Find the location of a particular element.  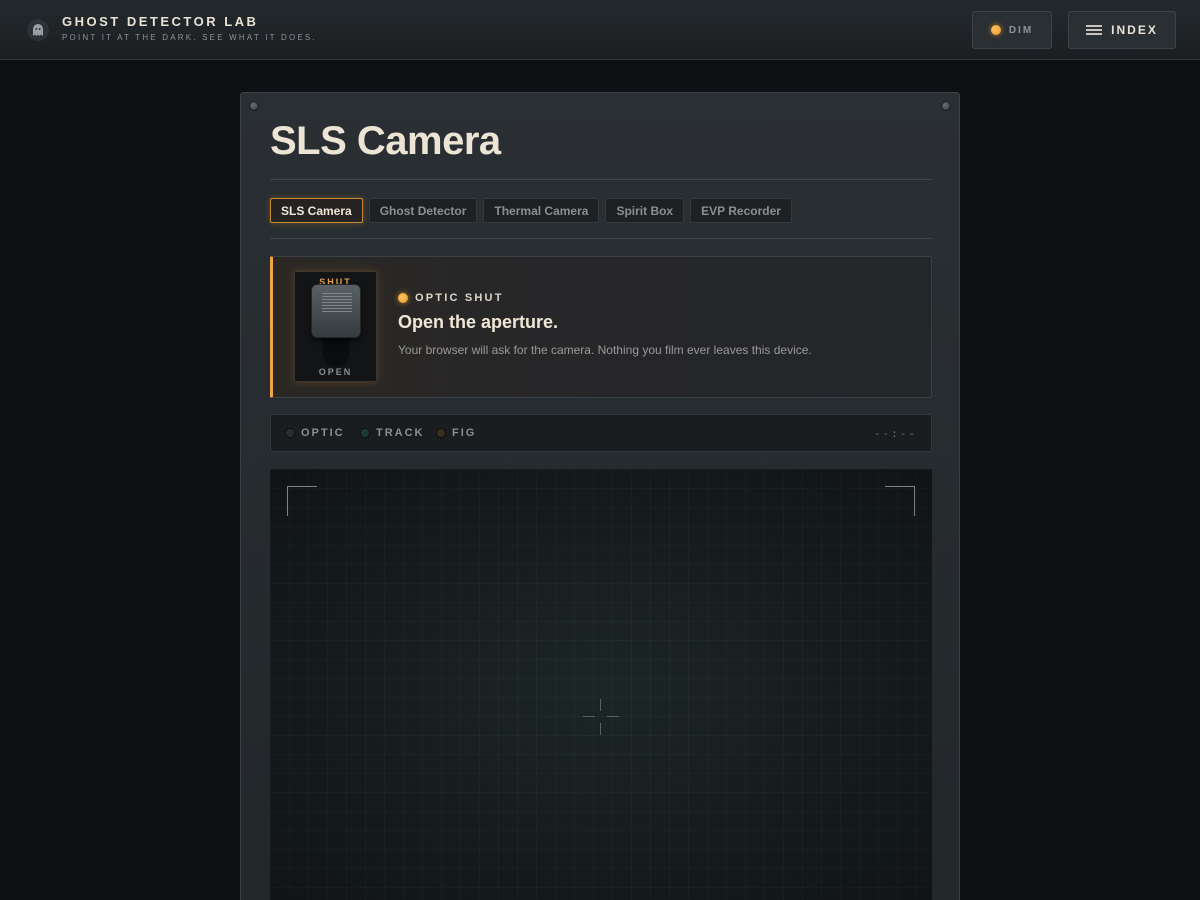

tab-thermal-camera: Thermal Camera is located at coordinates (541, 210).